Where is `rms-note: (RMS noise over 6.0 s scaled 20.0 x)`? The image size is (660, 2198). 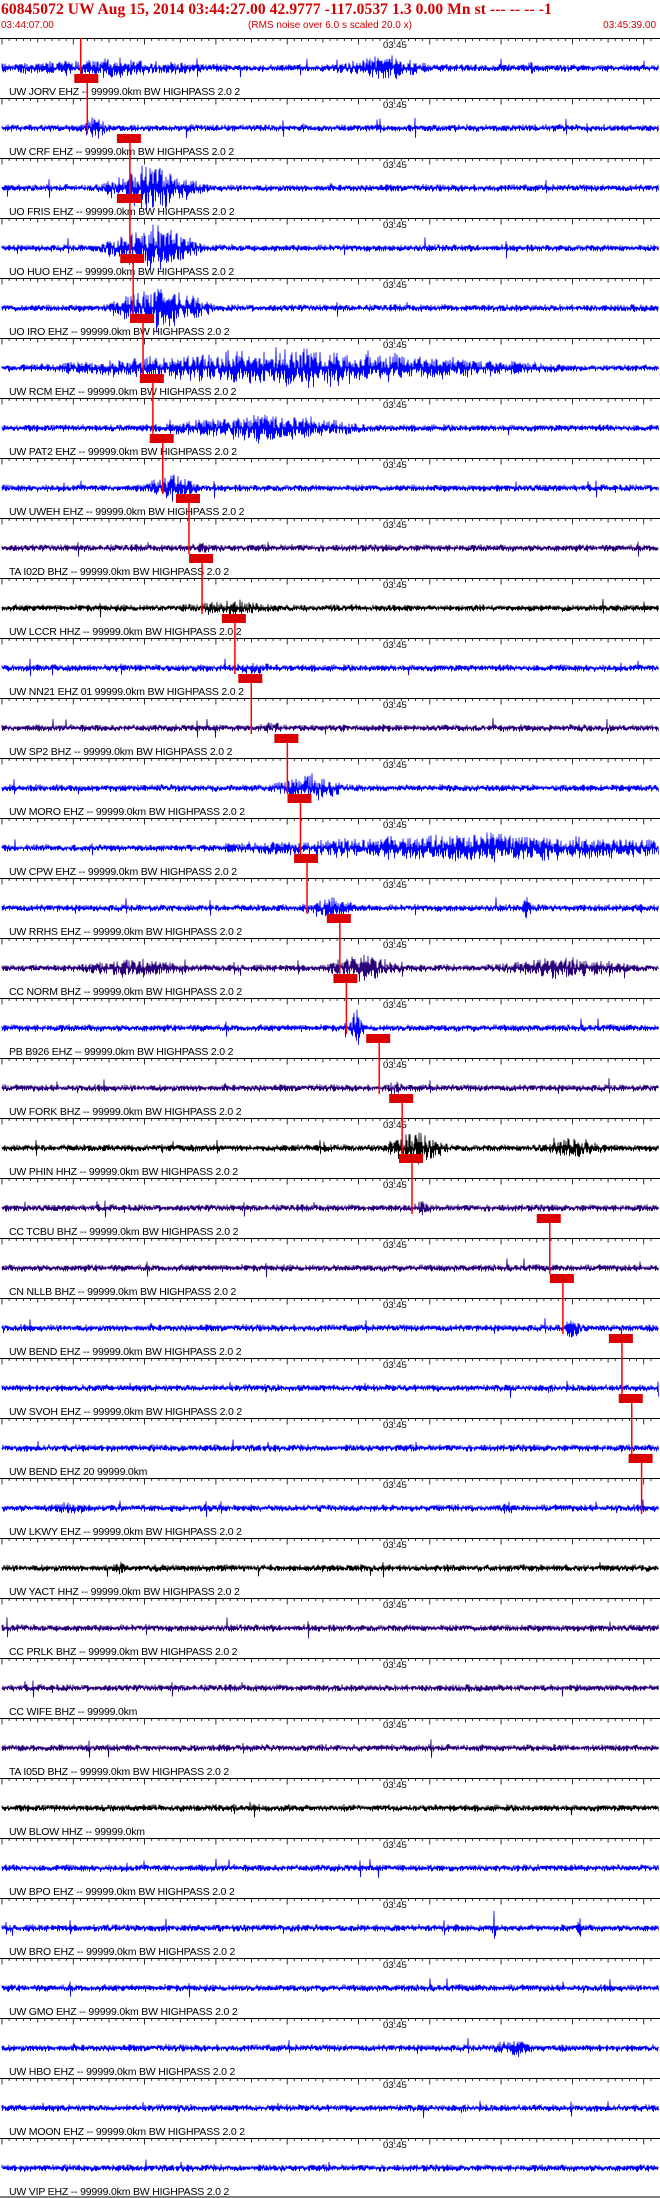 rms-note: (RMS noise over 6.0 s scaled 20.0 x) is located at coordinates (330, 25).